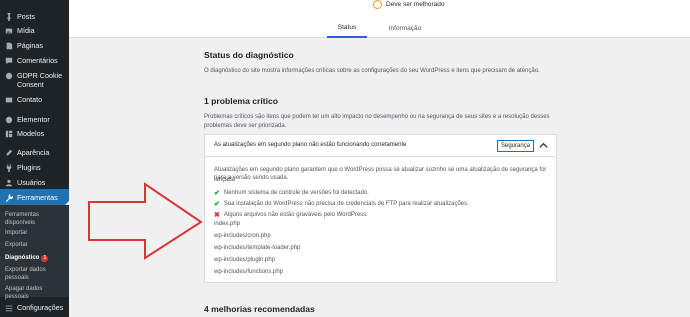 This screenshot has width=690, height=317. What do you see at coordinates (257, 248) in the screenshot?
I see `file-item: wp-includes/template-loader.php` at bounding box center [257, 248].